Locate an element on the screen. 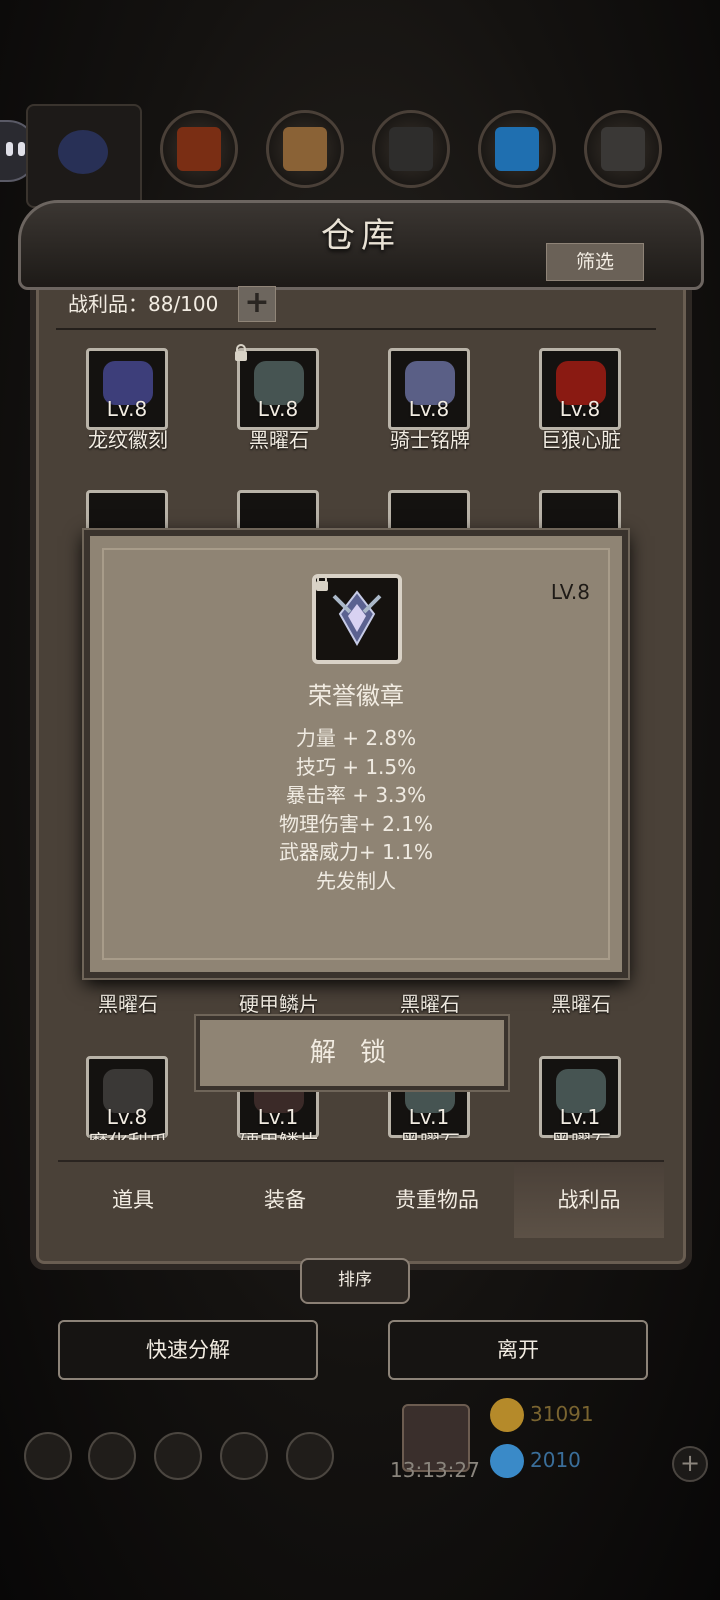  stat-line: 技巧 + 1.5% is located at coordinates (356, 766).